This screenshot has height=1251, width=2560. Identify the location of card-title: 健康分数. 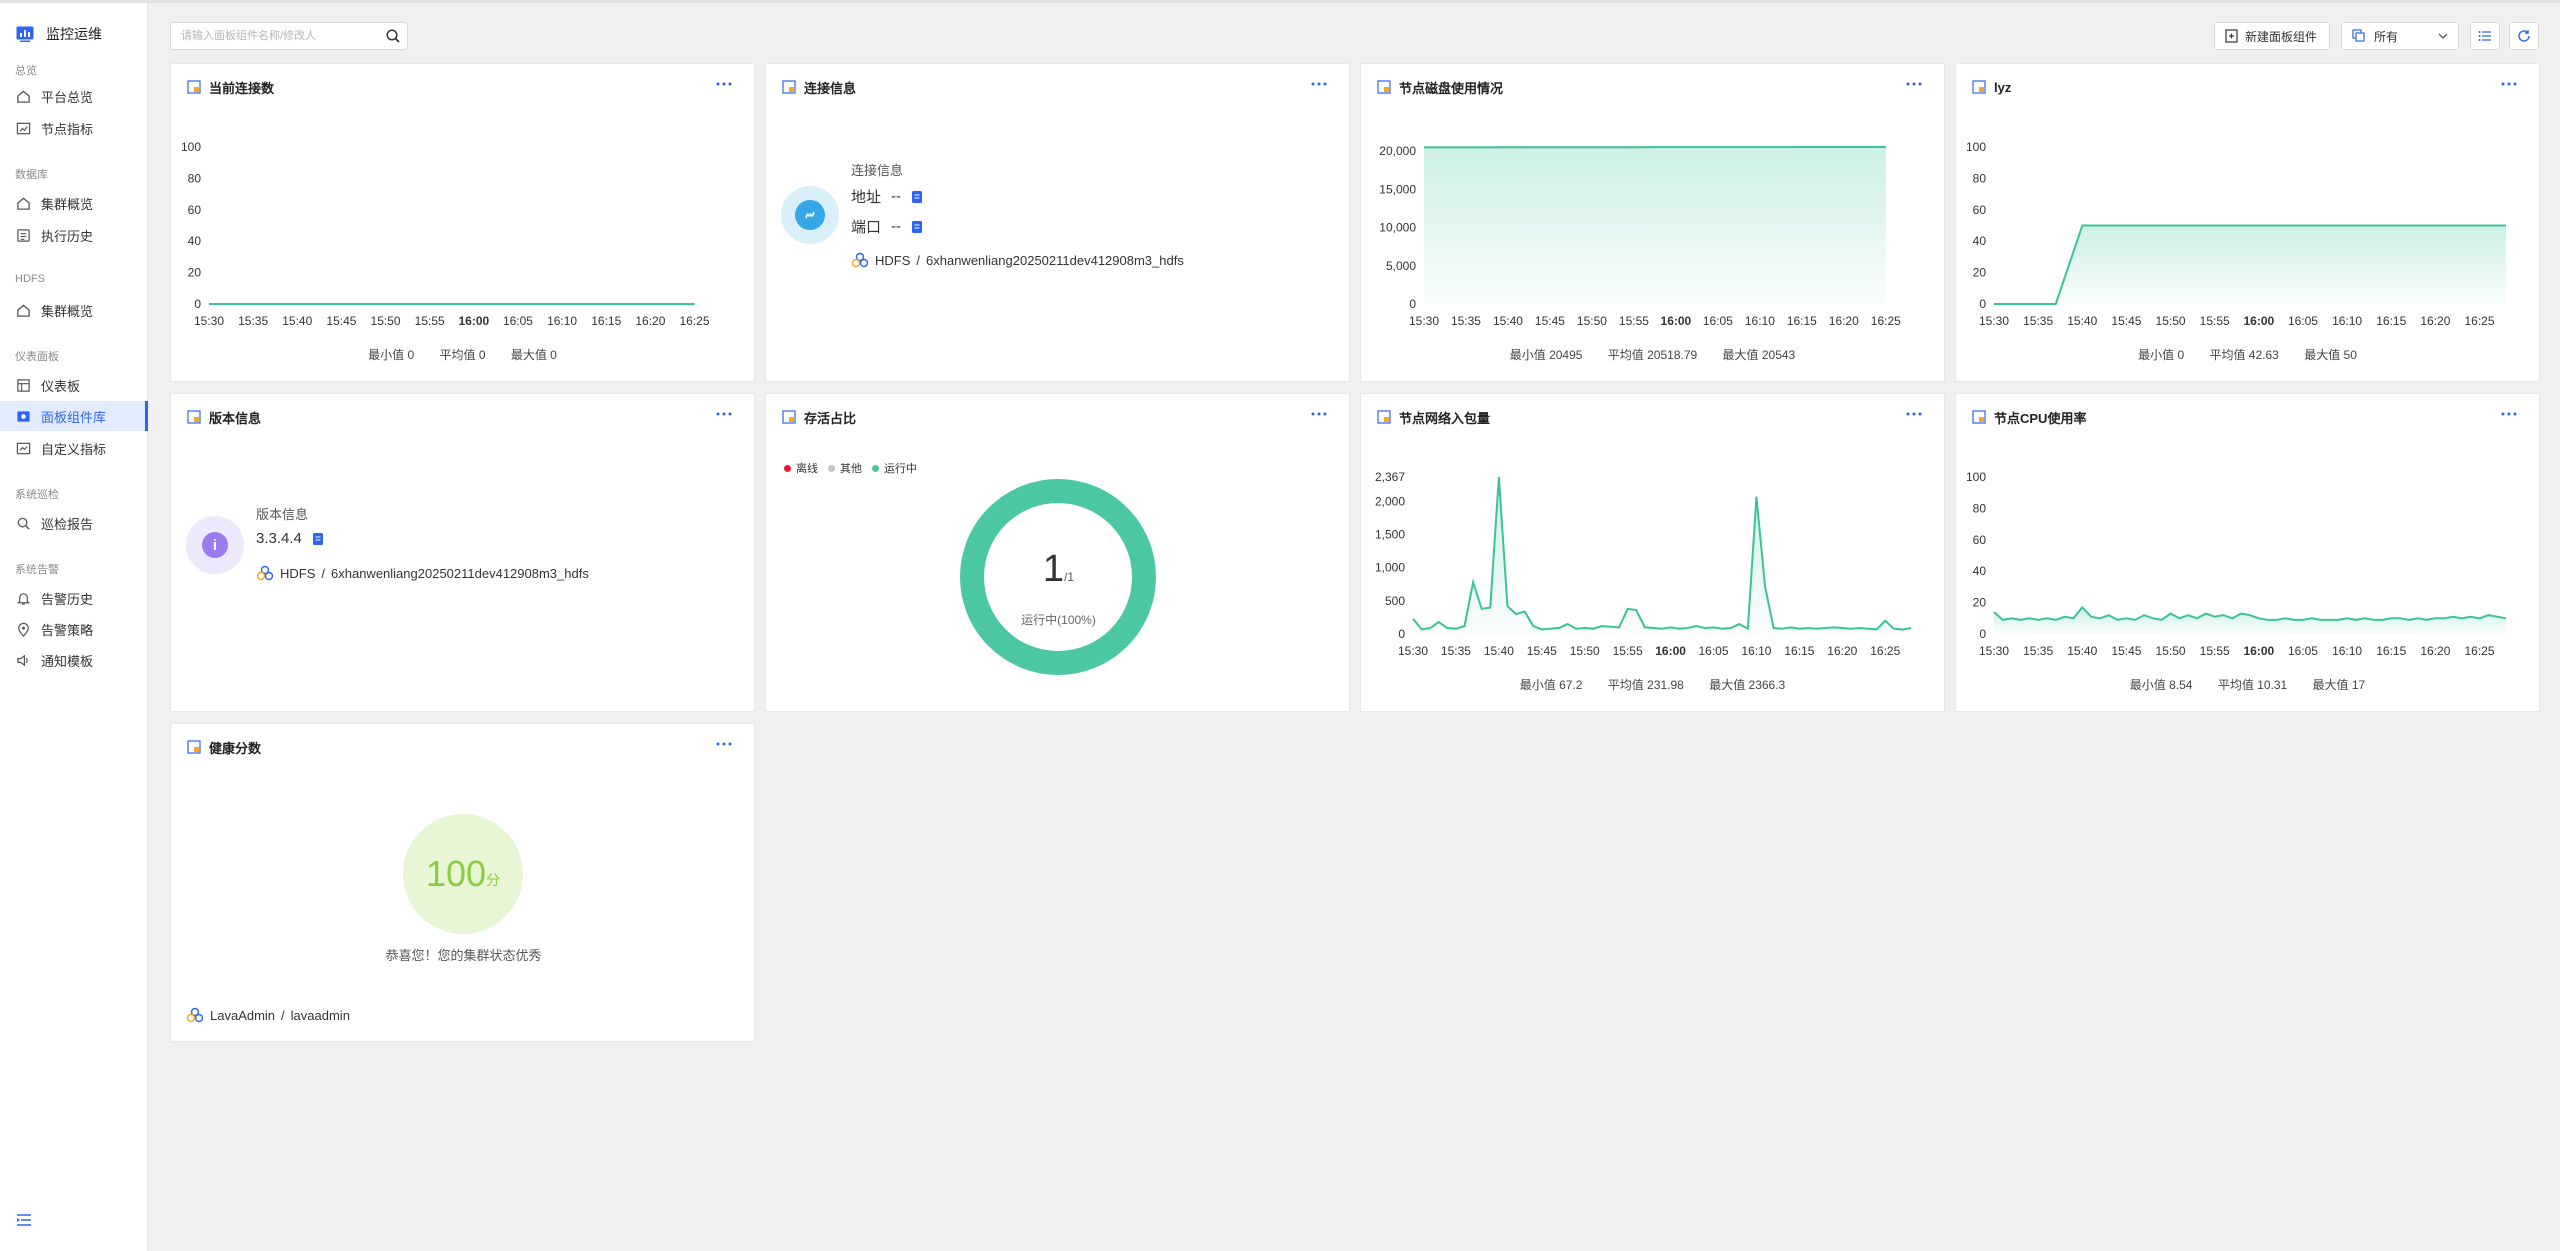
(235, 748).